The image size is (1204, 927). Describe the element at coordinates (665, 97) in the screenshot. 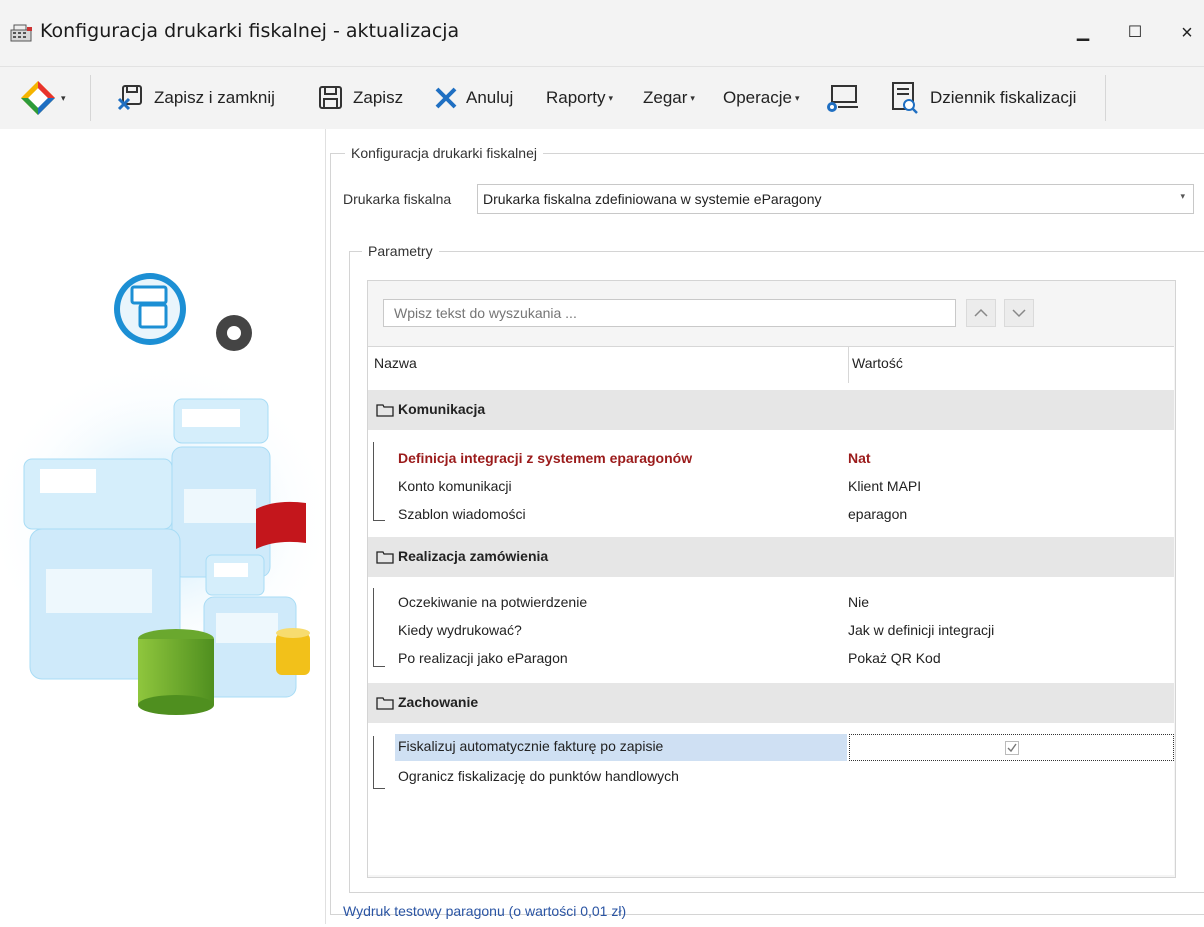

I see `clock-label: Zegar` at that location.